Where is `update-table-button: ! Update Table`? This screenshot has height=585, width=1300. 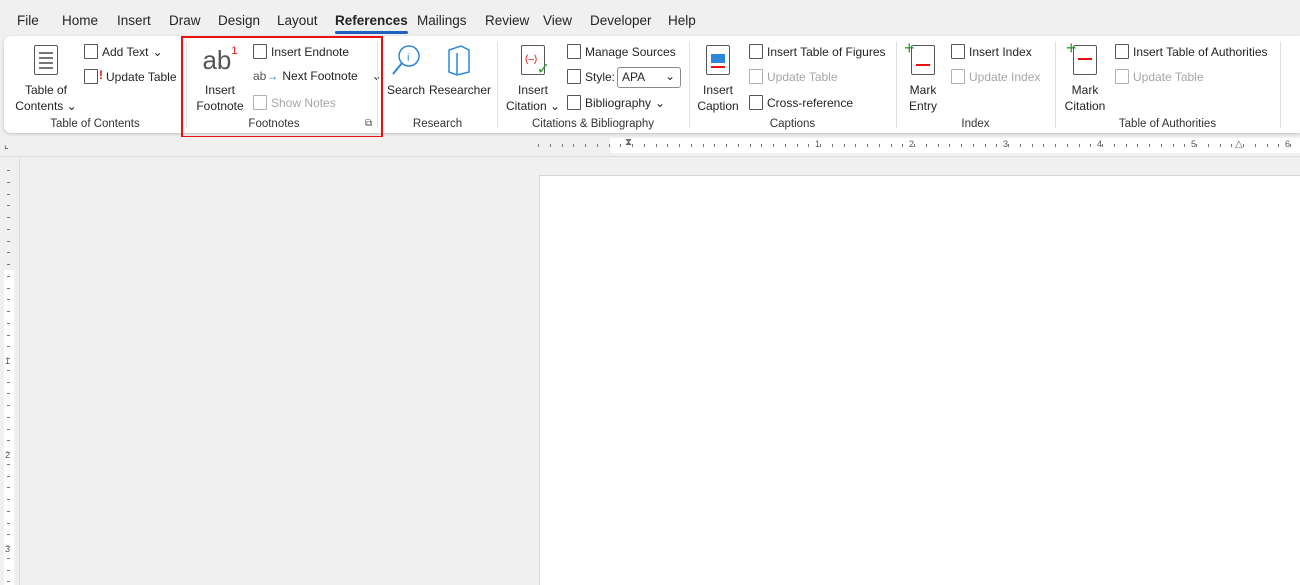
update-table-button: ! Update Table is located at coordinates (130, 76).